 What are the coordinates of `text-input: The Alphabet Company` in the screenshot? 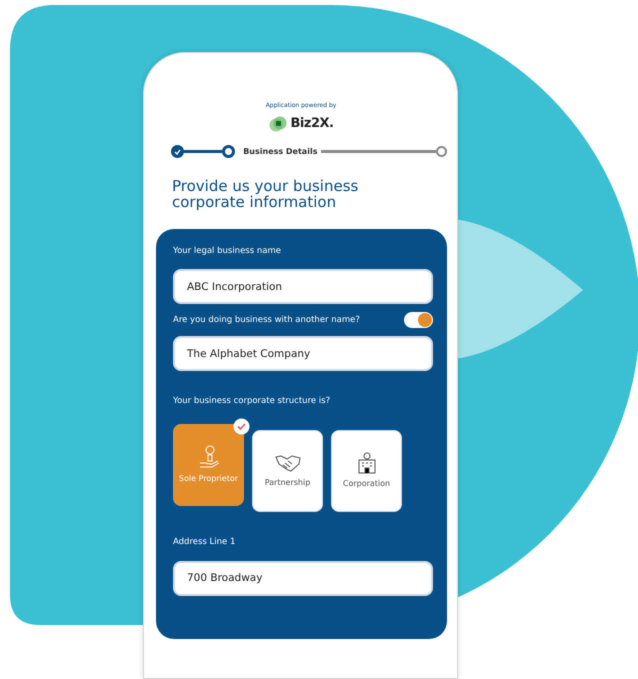 It's located at (303, 354).